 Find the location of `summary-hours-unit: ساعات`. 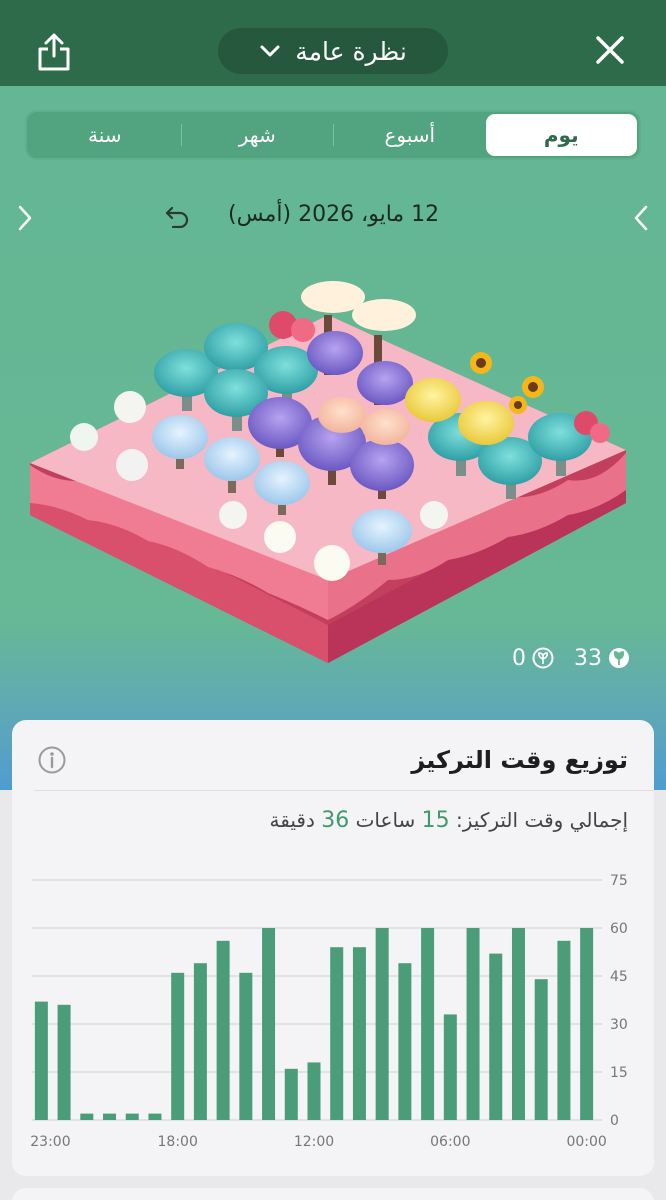

summary-hours-unit: ساعات is located at coordinates (385, 820).